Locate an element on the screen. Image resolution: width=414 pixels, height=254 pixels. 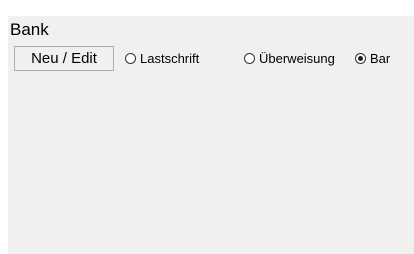
radio-circle-checked is located at coordinates (360, 58).